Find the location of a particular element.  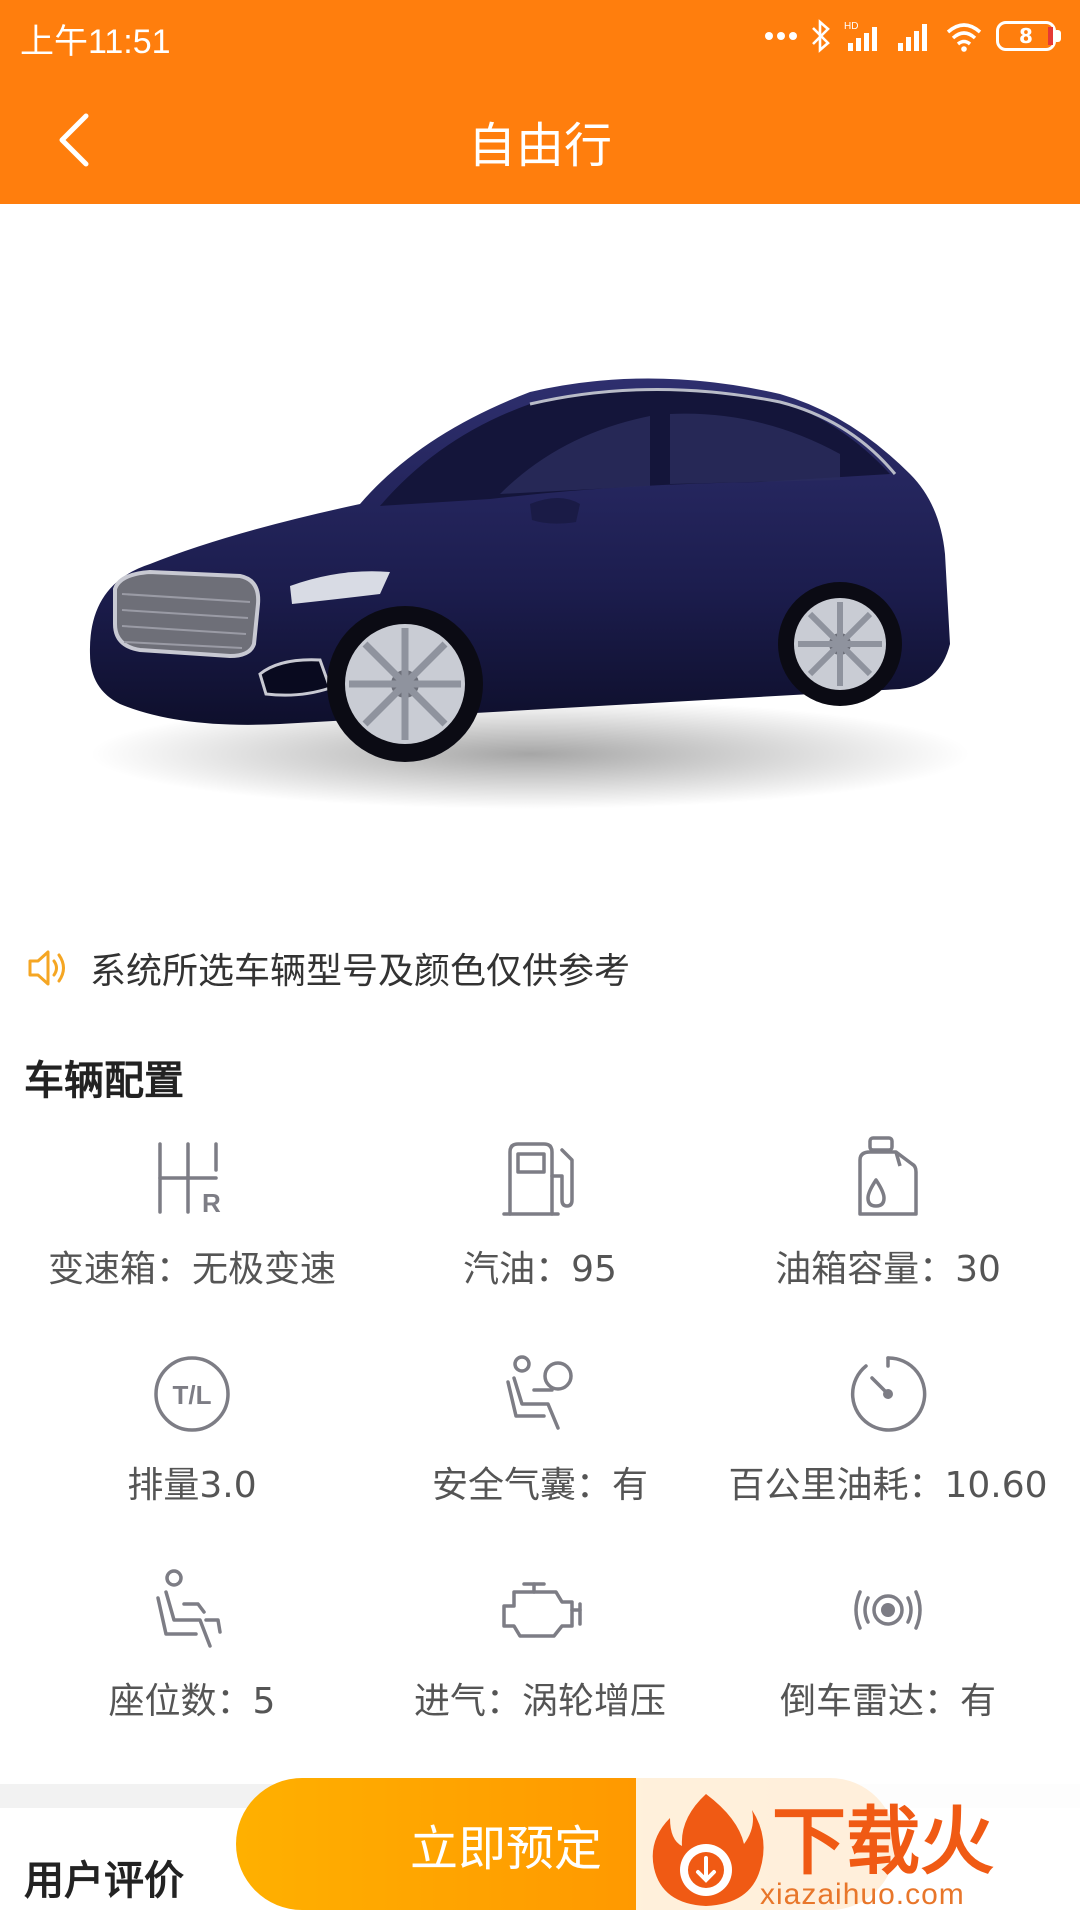

gauge-icon is located at coordinates (888, 1394).